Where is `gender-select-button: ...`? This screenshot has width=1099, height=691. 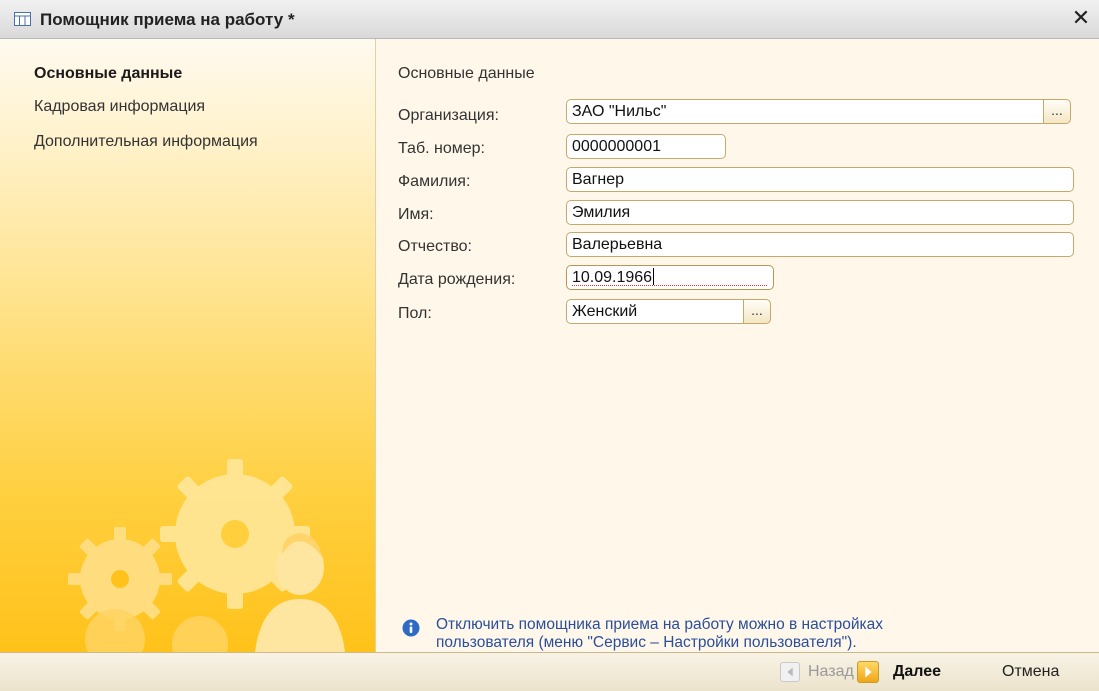
gender-select-button: ... is located at coordinates (757, 311).